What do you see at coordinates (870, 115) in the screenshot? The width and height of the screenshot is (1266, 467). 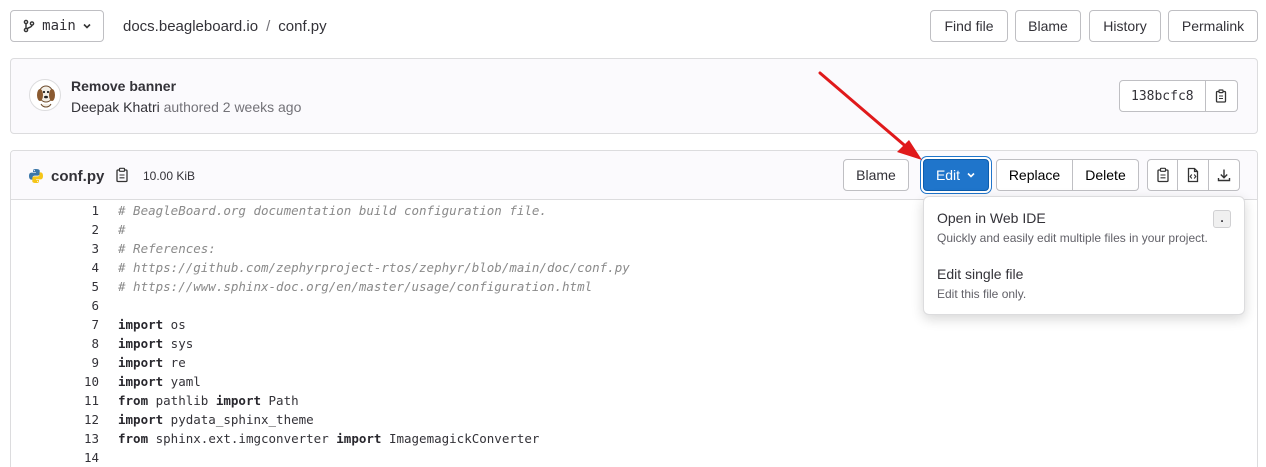 I see `annotation-arrow` at bounding box center [870, 115].